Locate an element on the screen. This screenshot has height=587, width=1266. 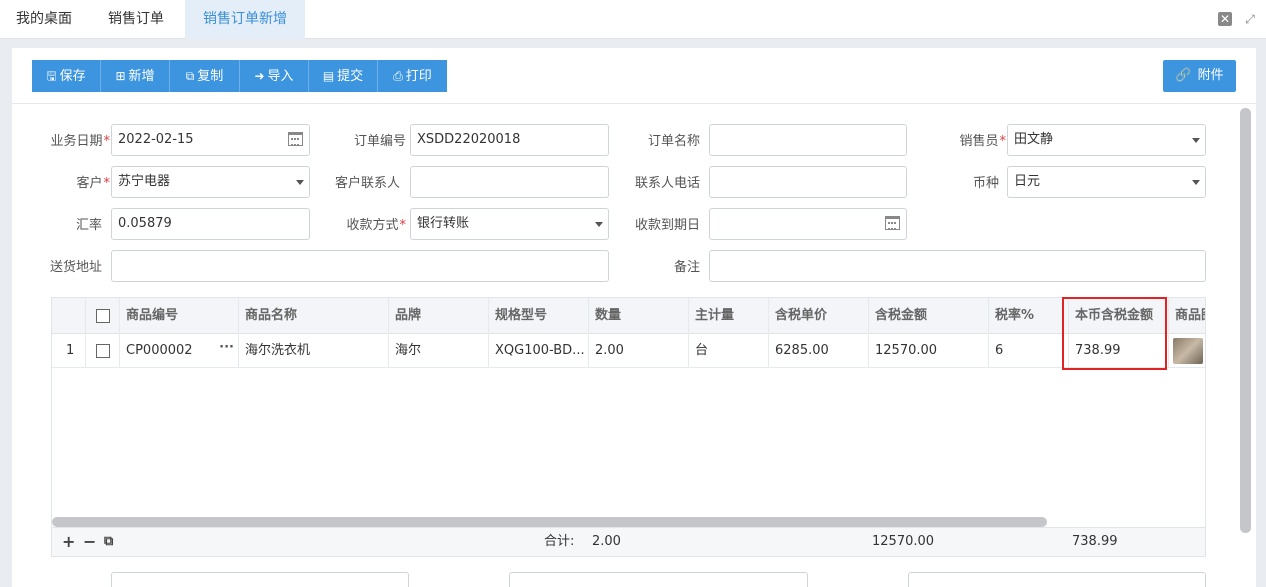
contact-field is located at coordinates (509, 182).